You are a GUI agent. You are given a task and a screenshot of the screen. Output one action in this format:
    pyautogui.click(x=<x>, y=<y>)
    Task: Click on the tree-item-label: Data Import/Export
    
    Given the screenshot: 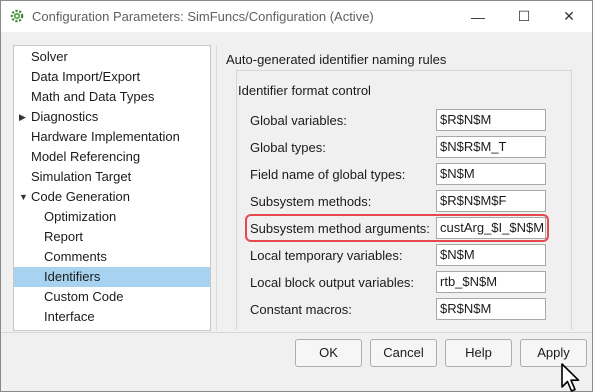 What is the action you would take?
    pyautogui.click(x=86, y=76)
    